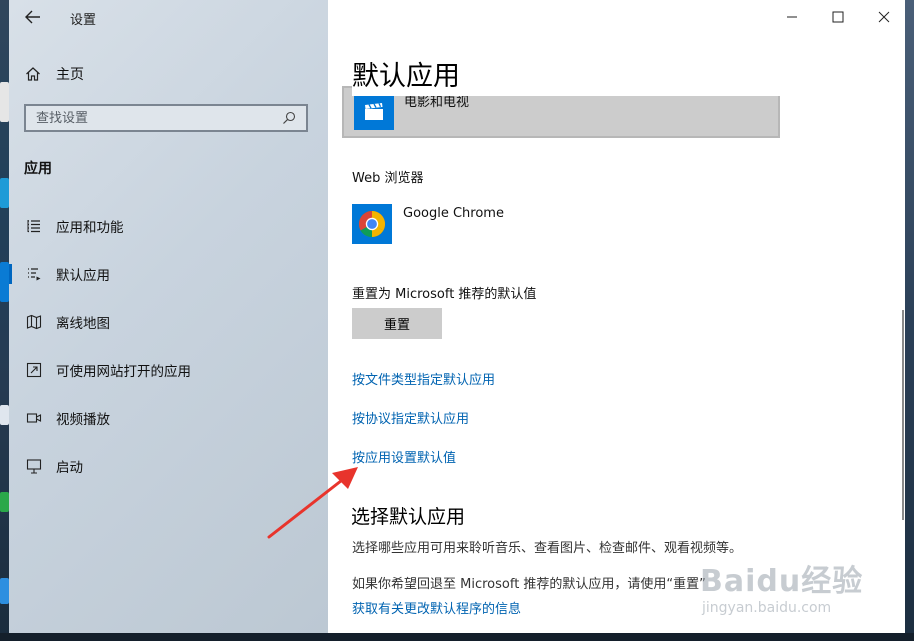 Image resolution: width=914 pixels, height=641 pixels. Describe the element at coordinates (34, 322) in the screenshot. I see `map-icon` at that location.